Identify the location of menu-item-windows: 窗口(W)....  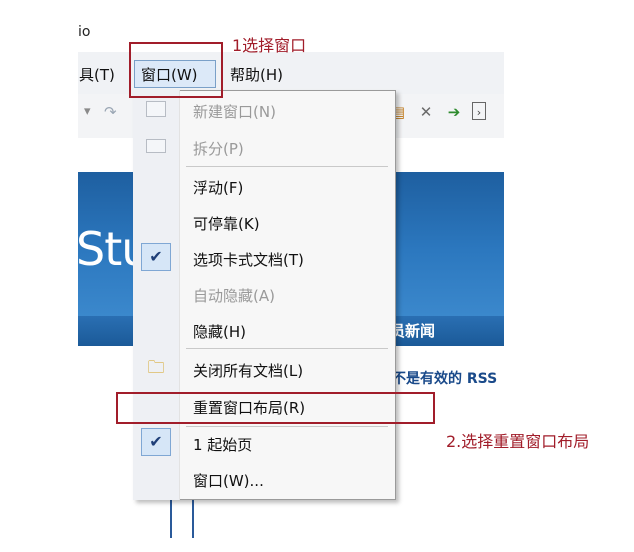
(228, 480).